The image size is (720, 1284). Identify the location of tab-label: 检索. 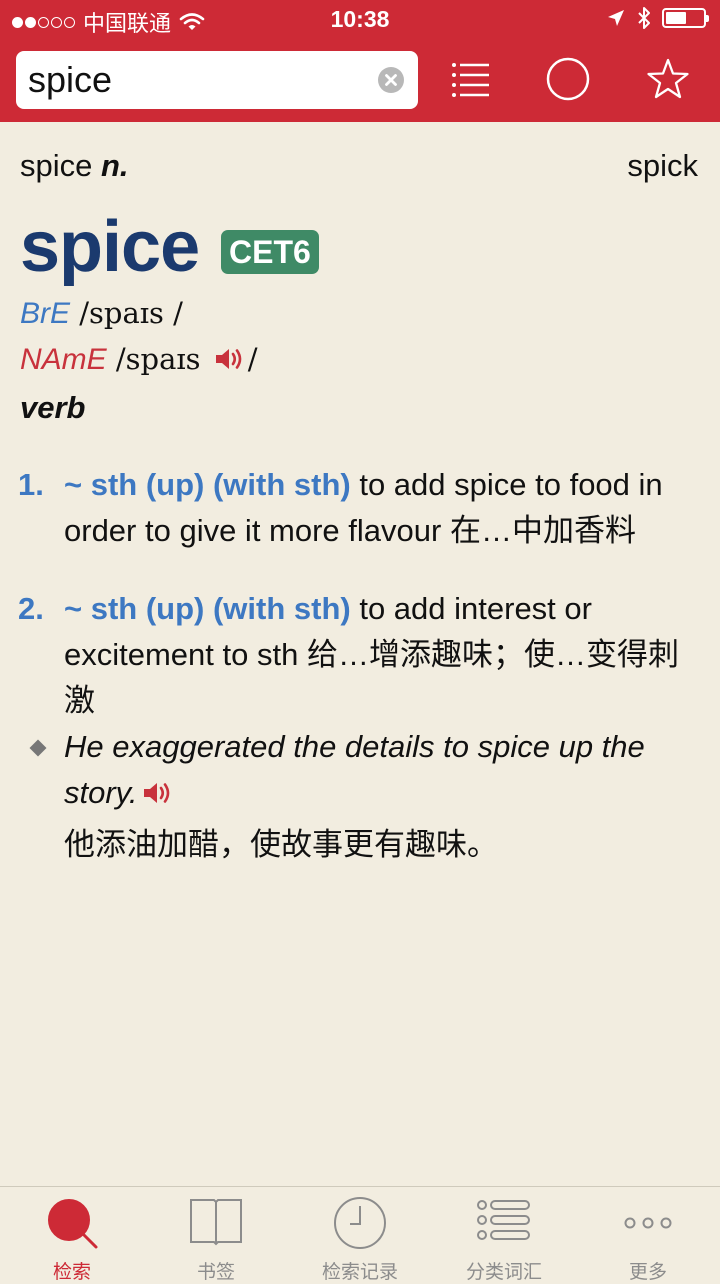
(71, 1272).